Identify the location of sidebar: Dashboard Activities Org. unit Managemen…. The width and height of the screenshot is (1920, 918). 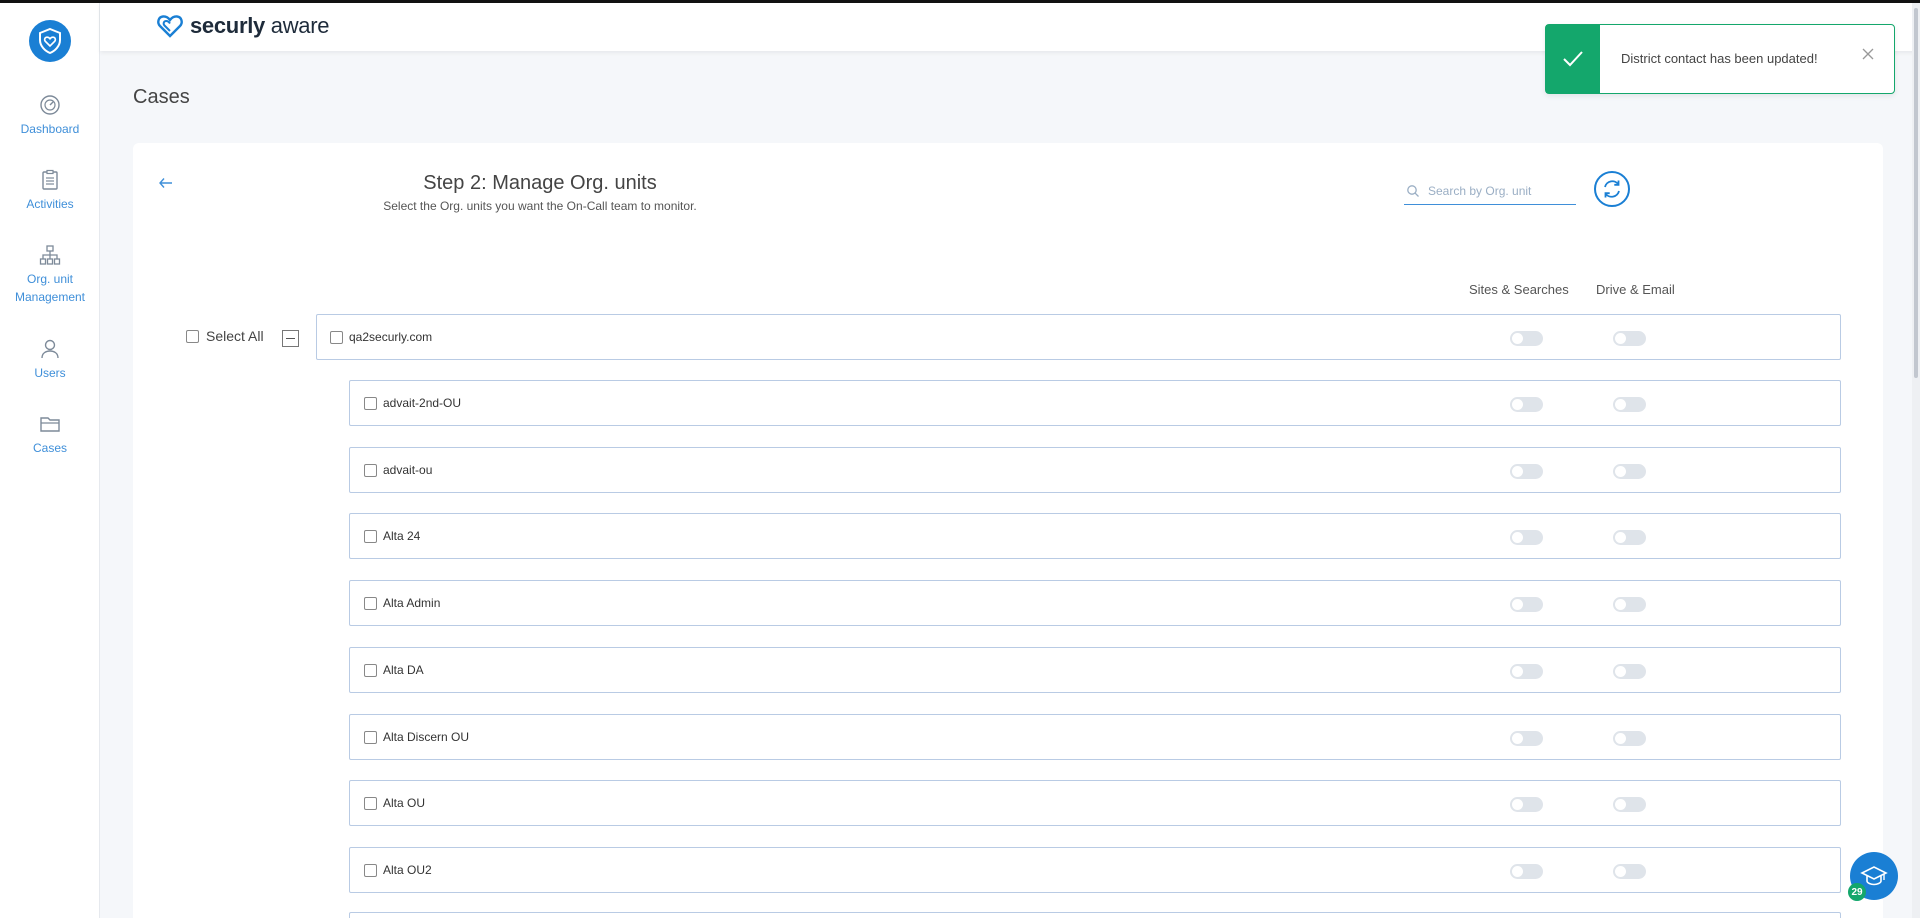
(50, 459).